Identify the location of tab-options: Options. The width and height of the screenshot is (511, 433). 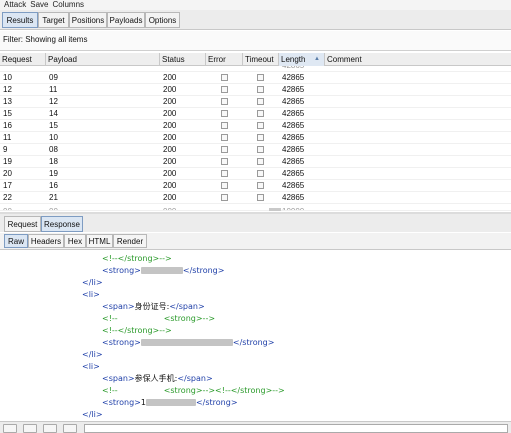
(162, 20).